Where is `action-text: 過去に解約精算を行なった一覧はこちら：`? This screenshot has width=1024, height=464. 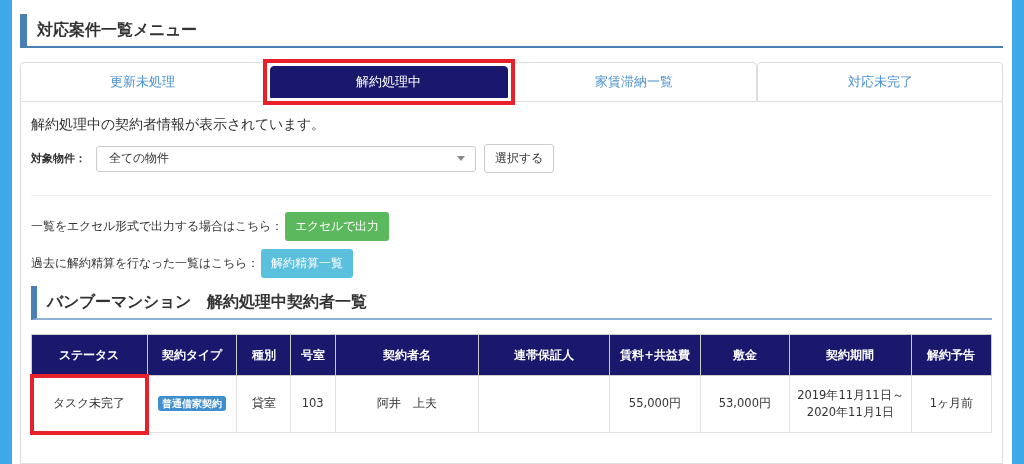 action-text: 過去に解約精算を行なった一覧はこちら： is located at coordinates (145, 263).